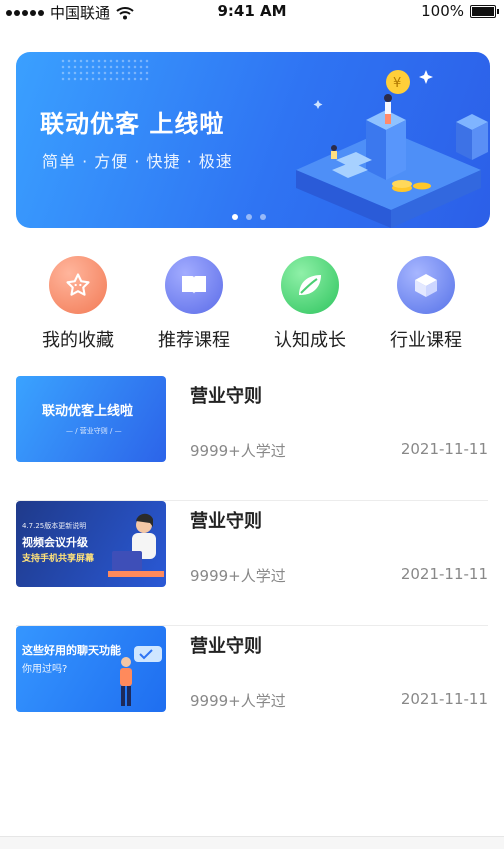 Image resolution: width=504 pixels, height=849 pixels. Describe the element at coordinates (91, 669) in the screenshot. I see `course-thumbnail: 这些好用的聊天功能 你用过吗?` at that location.